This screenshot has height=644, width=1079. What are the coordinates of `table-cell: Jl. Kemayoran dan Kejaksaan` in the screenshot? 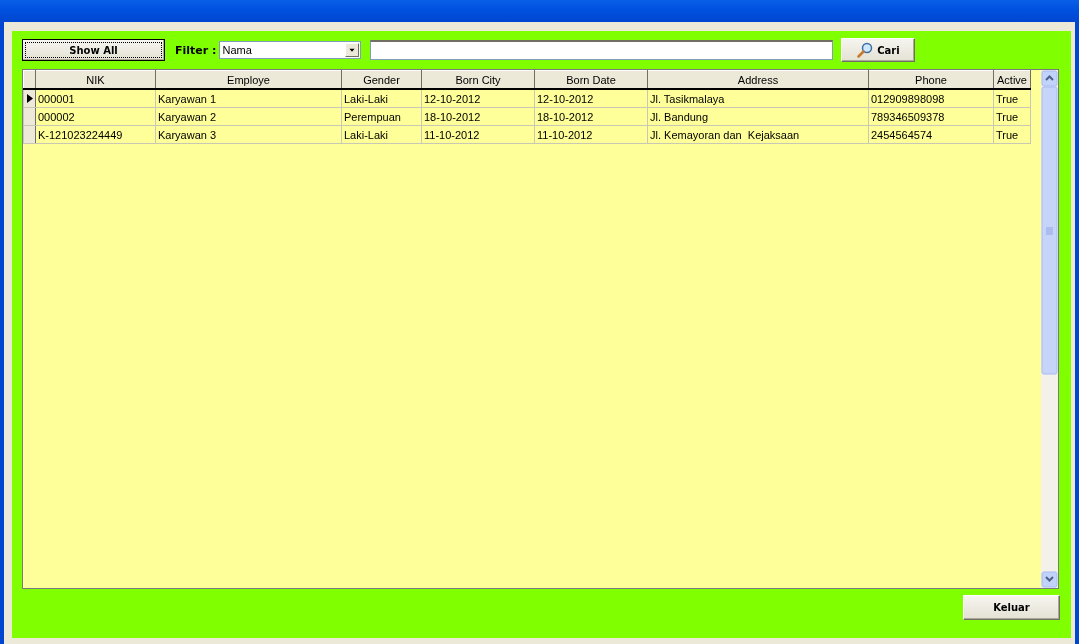 It's located at (758, 134).